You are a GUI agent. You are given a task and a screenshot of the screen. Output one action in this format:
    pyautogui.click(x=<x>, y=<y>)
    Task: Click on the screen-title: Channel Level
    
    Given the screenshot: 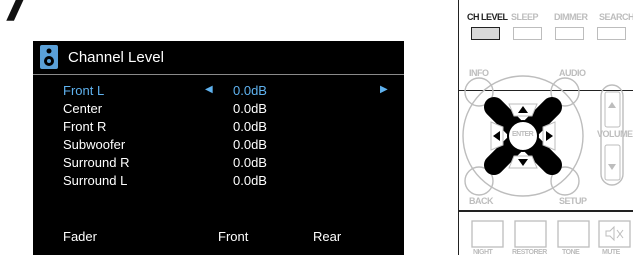 What is the action you would take?
    pyautogui.click(x=116, y=57)
    